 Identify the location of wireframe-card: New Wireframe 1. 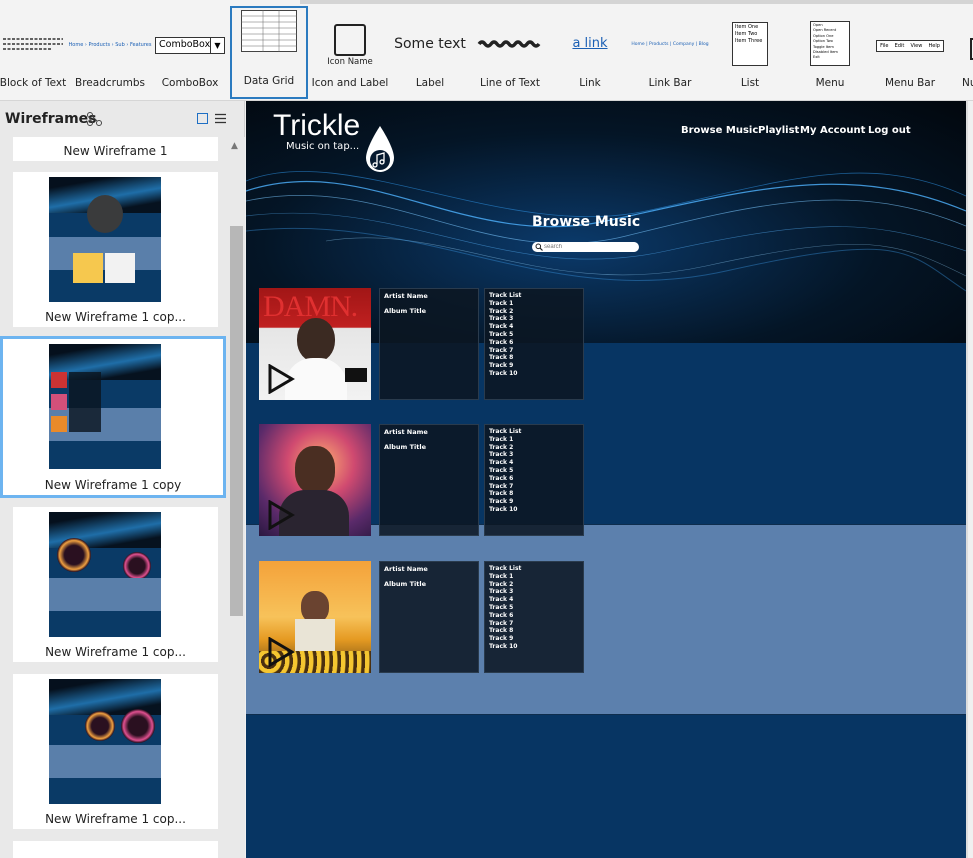
(115, 149).